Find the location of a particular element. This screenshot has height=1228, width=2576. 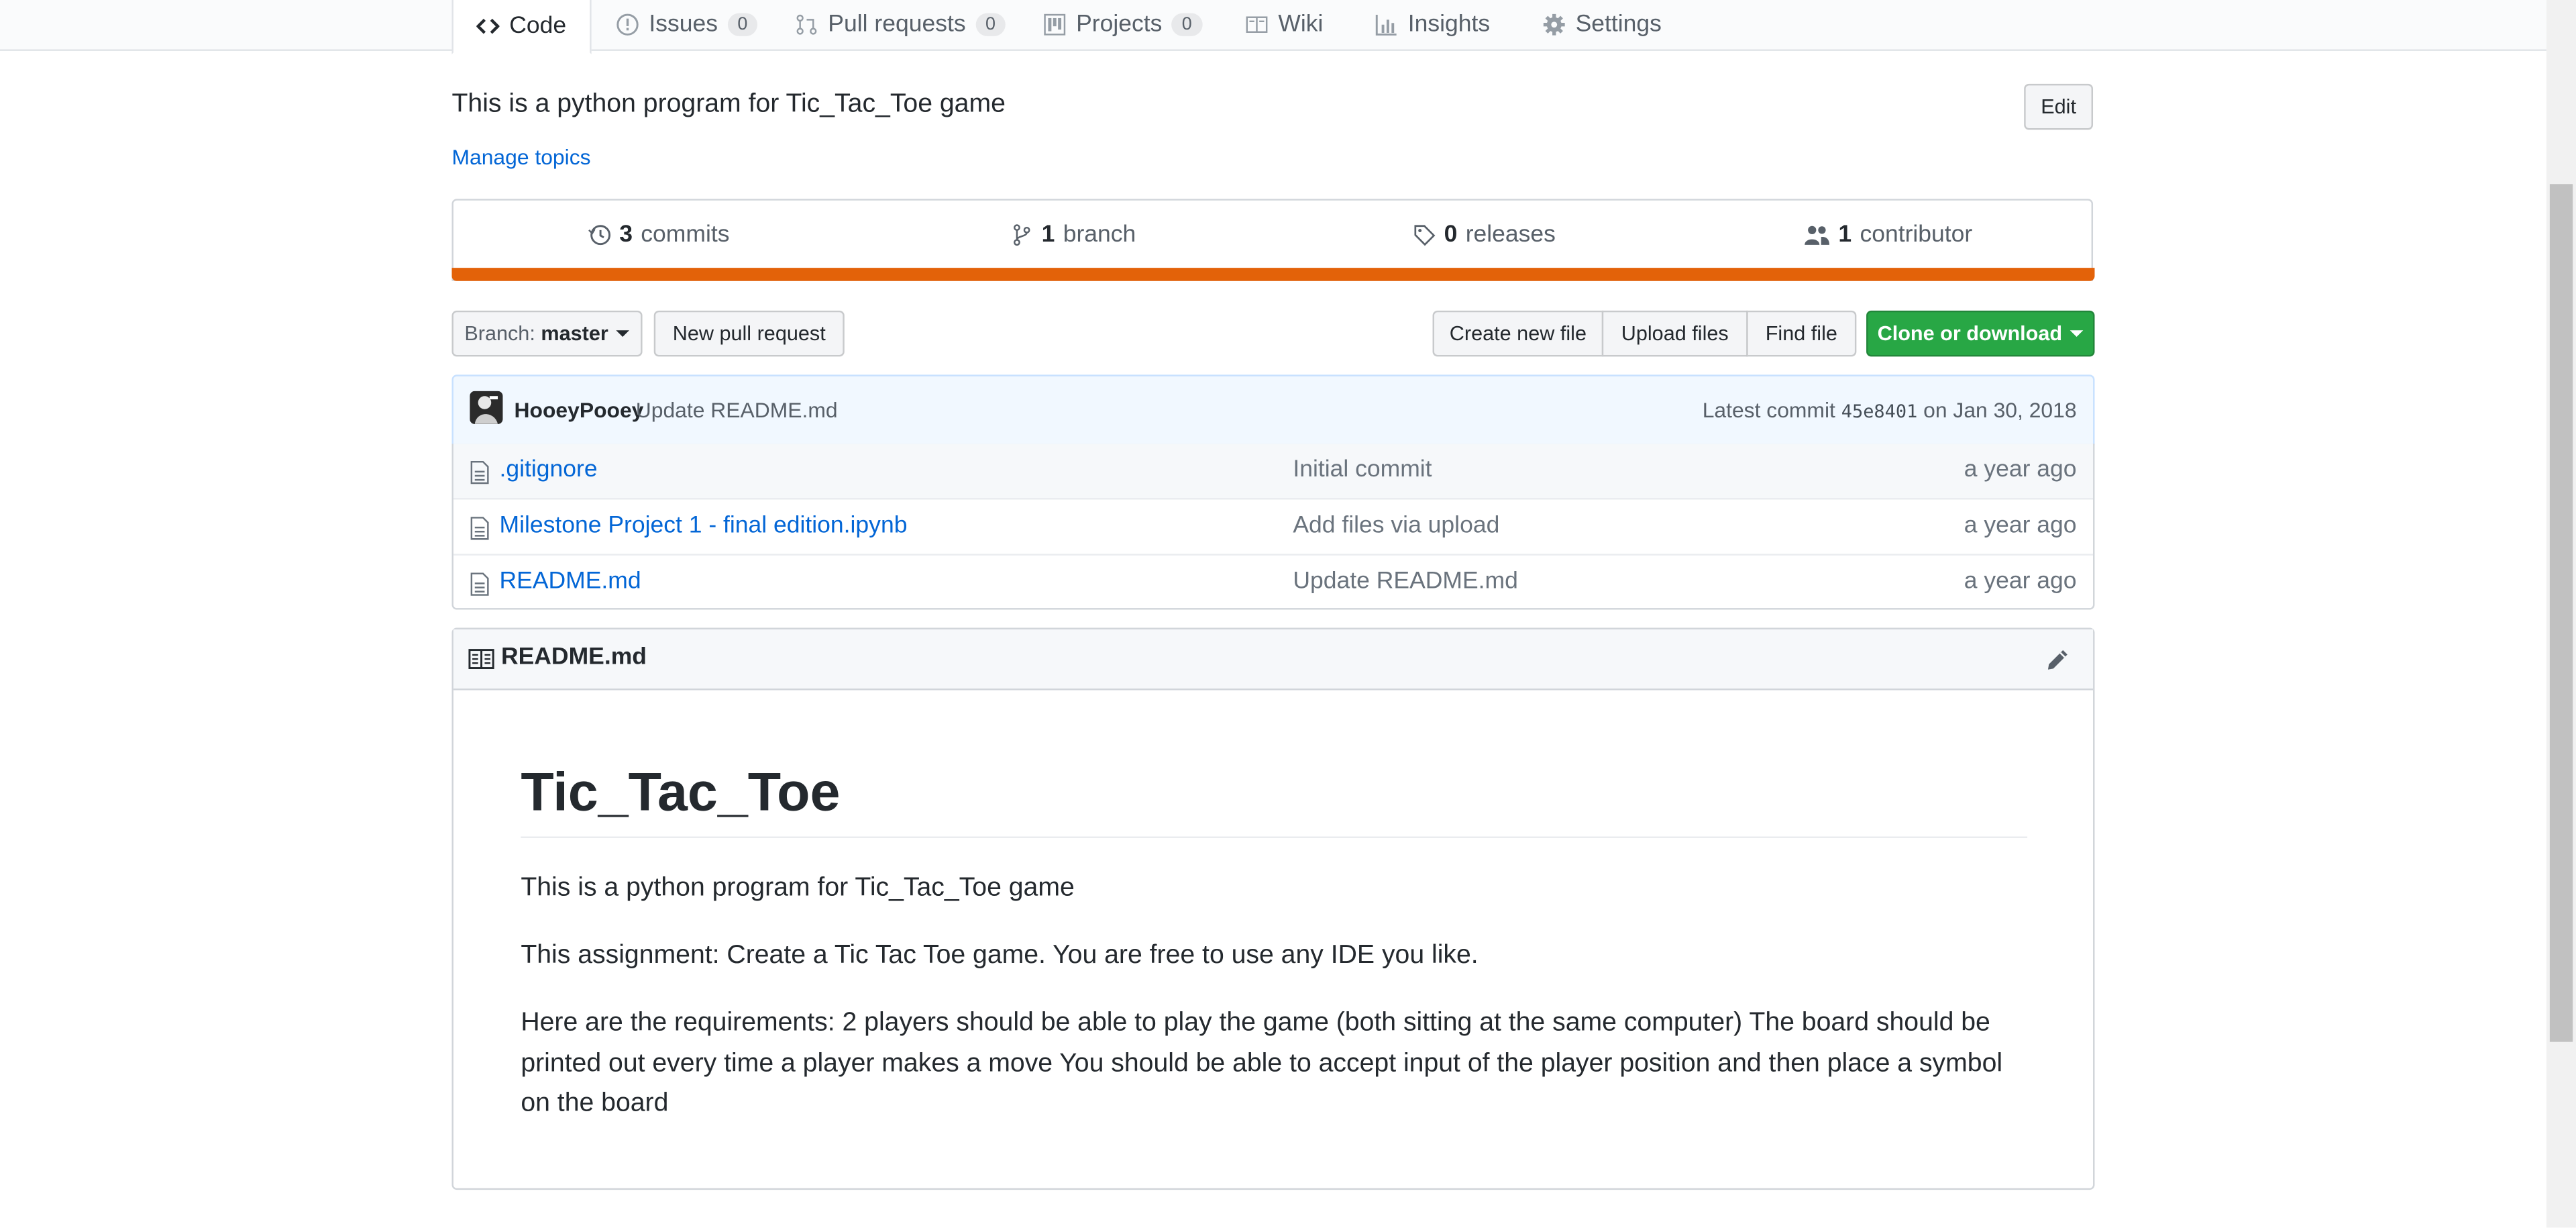

contributors-summary: 1 contributor is located at coordinates (1888, 235).